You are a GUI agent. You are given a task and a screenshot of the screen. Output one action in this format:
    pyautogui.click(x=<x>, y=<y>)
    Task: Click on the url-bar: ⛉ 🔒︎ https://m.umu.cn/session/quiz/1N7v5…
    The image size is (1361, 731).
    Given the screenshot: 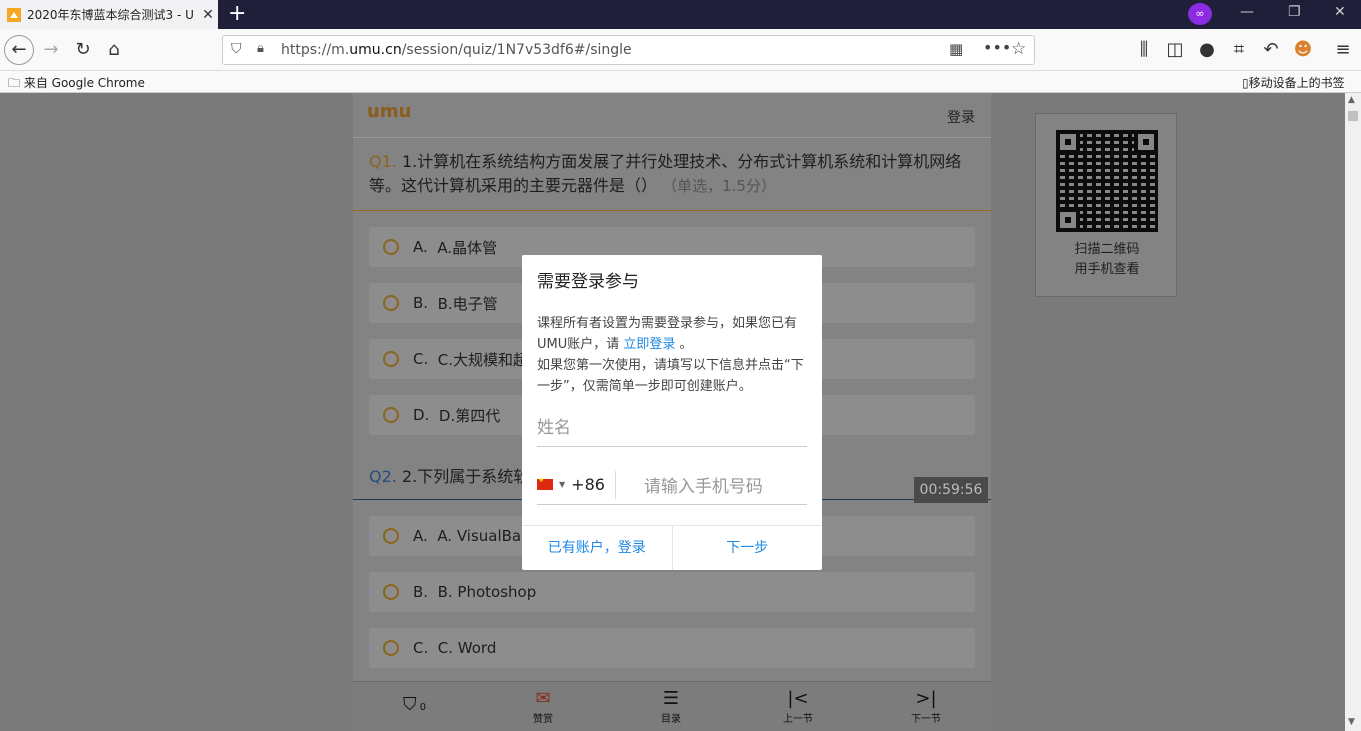 What is the action you would take?
    pyautogui.click(x=628, y=50)
    